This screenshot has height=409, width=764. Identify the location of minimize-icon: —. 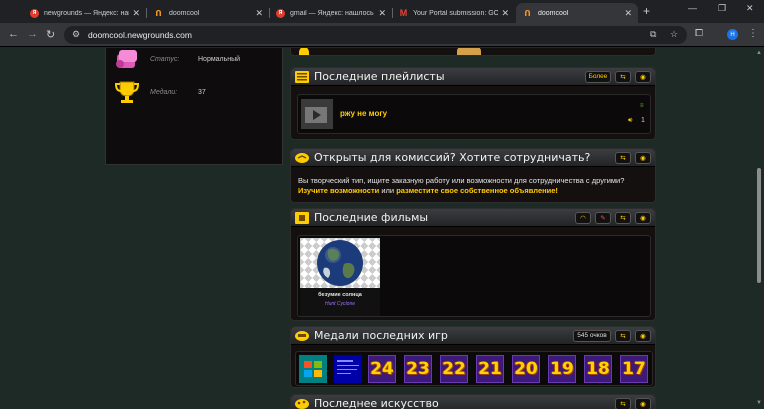
(692, 8).